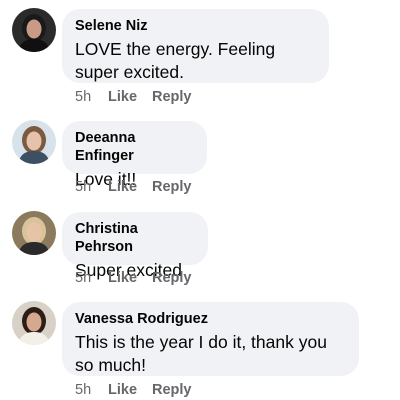 This screenshot has height=400, width=400. I want to click on comment-author: Christina Pehrson, so click(135, 238).